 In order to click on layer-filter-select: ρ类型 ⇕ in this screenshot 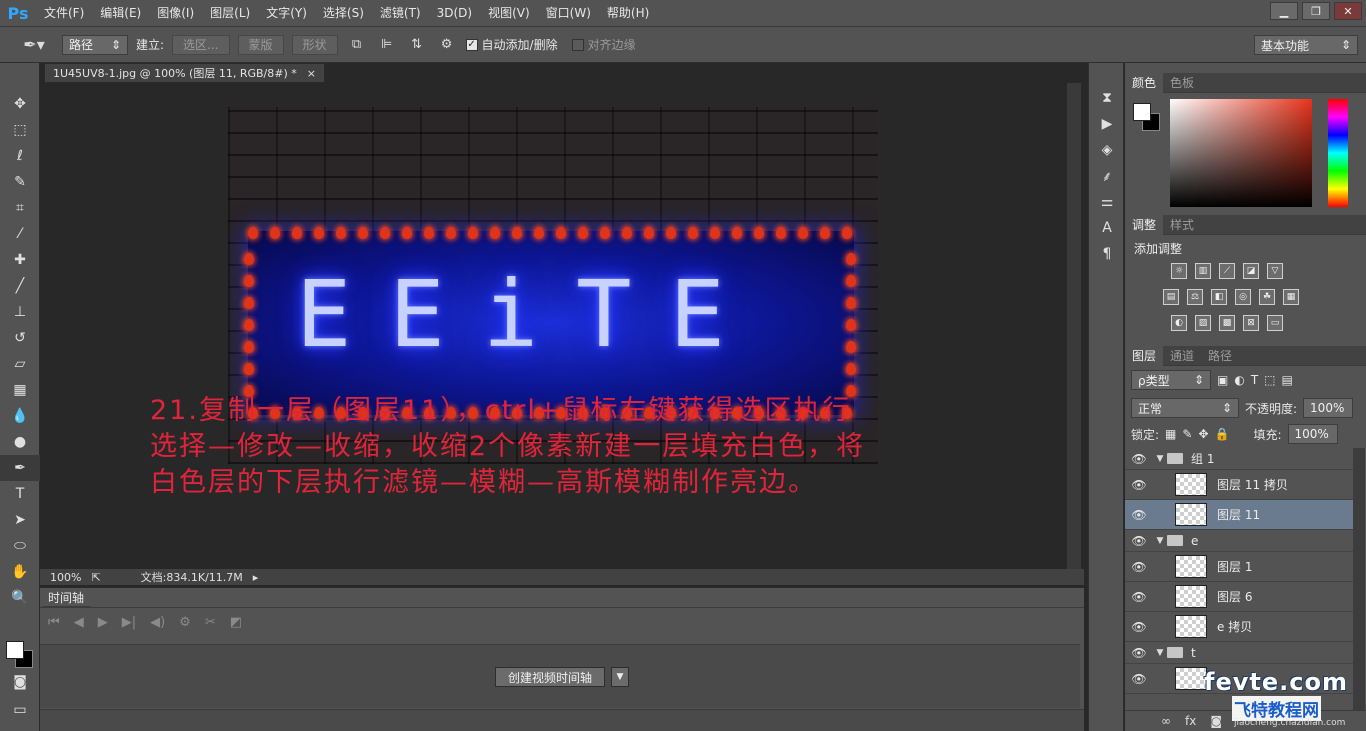, I will do `click(1171, 380)`.